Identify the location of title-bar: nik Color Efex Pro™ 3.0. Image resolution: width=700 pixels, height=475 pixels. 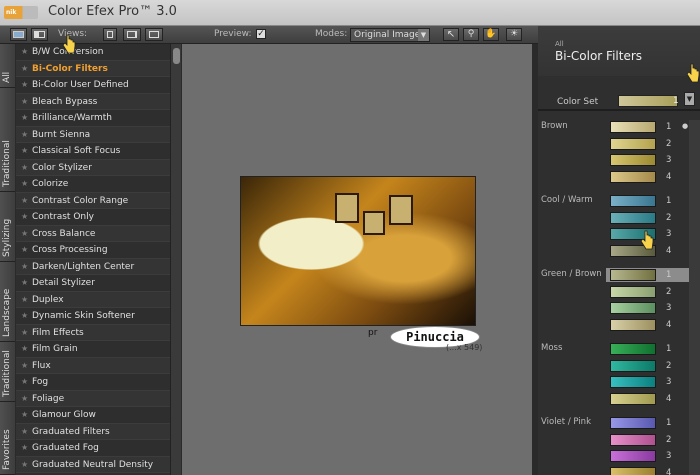
(350, 13).